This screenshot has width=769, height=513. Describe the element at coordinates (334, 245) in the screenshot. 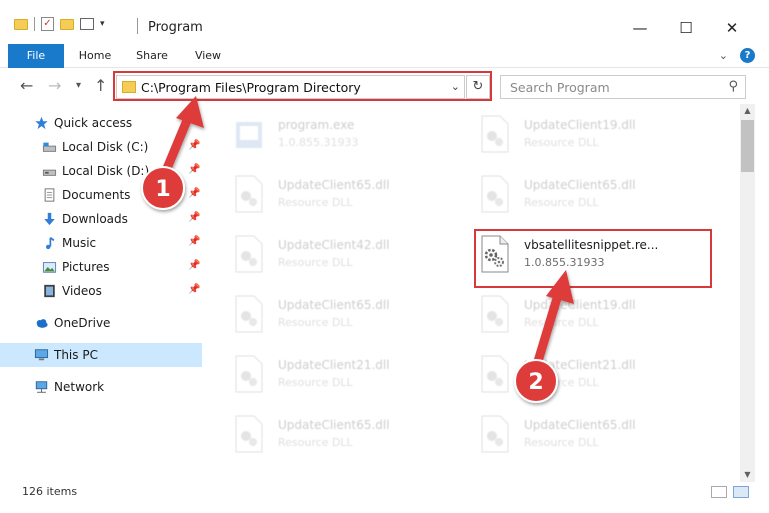

I see `file-name: UpdateClient42.dll` at that location.